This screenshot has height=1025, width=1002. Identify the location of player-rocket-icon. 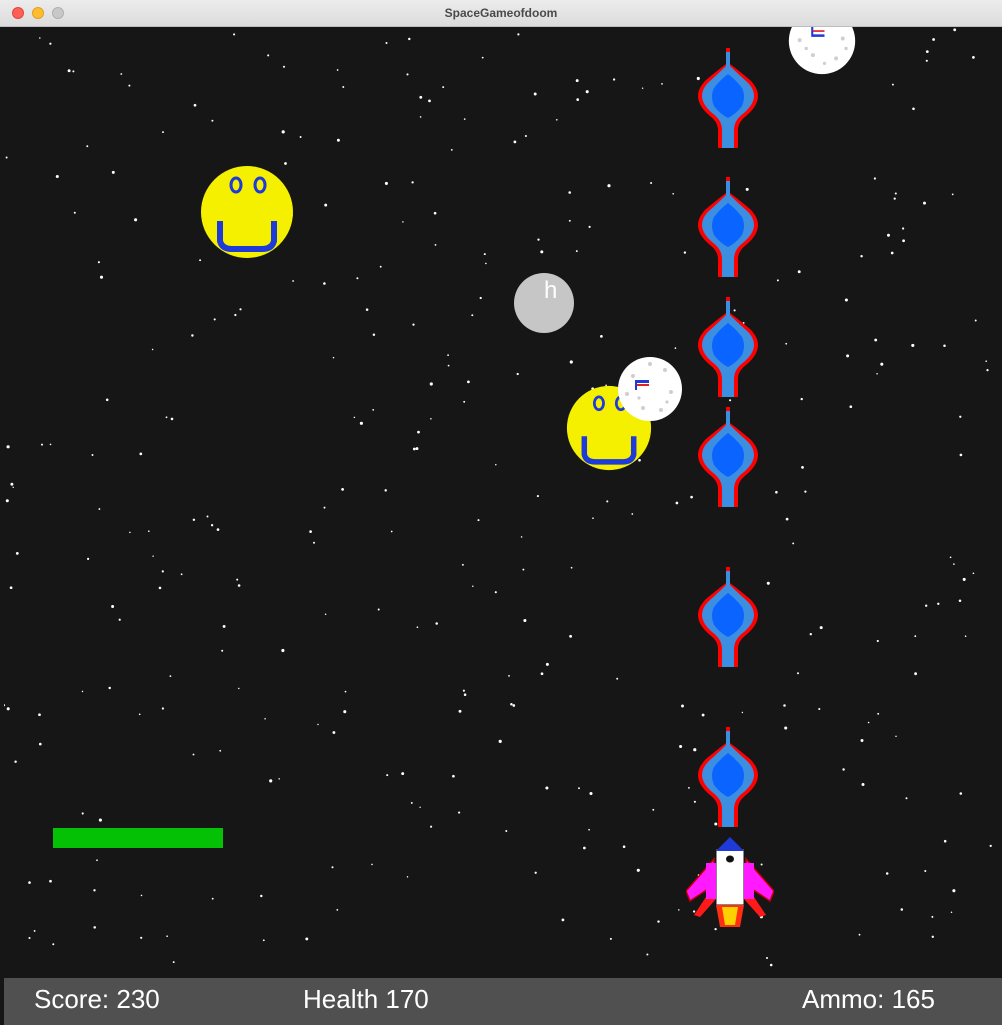
(730, 883).